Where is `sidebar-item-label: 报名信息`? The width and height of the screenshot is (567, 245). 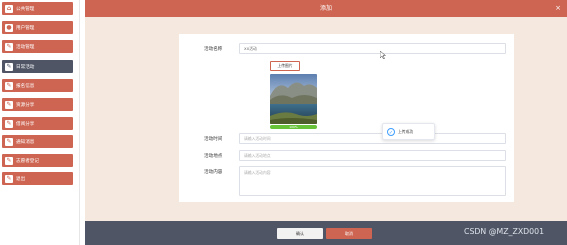
sidebar-item-label: 报名信息 is located at coordinates (25, 86).